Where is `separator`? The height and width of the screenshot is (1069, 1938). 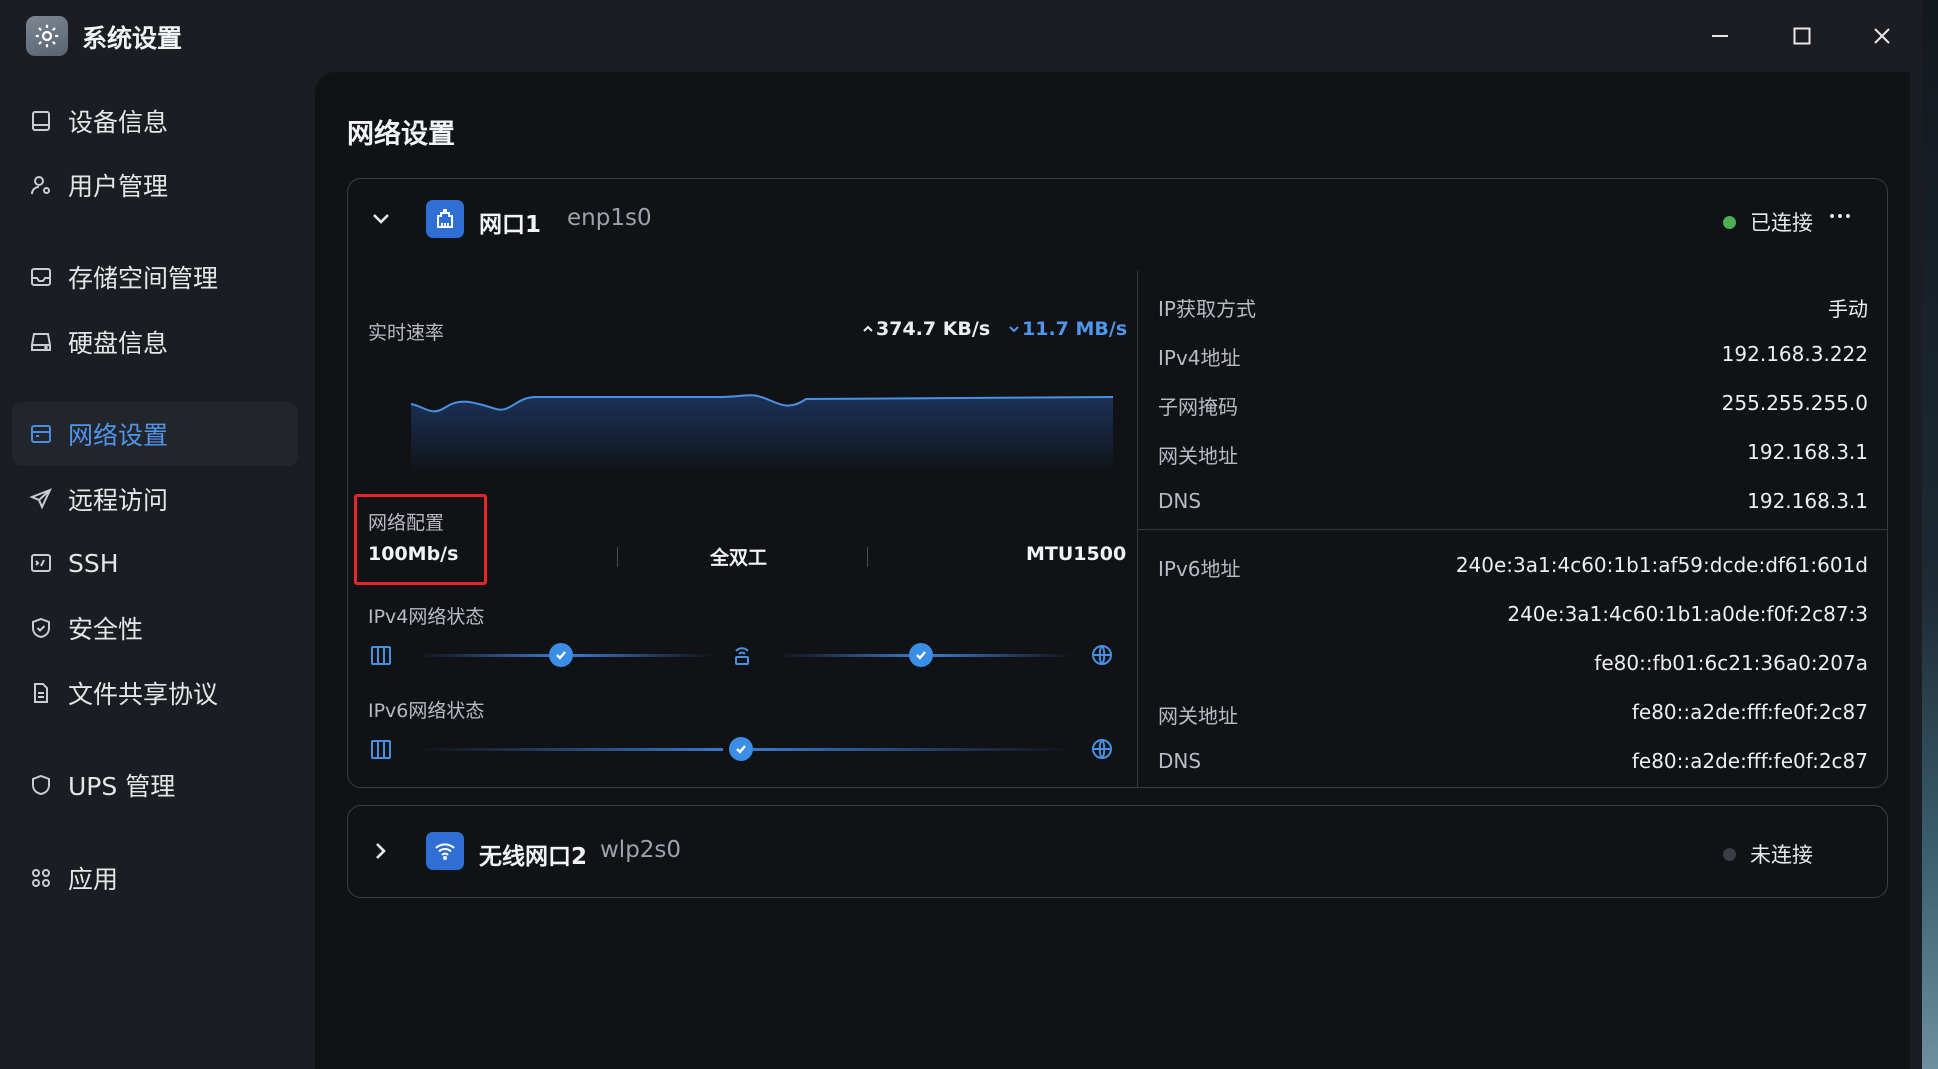
separator is located at coordinates (867, 557).